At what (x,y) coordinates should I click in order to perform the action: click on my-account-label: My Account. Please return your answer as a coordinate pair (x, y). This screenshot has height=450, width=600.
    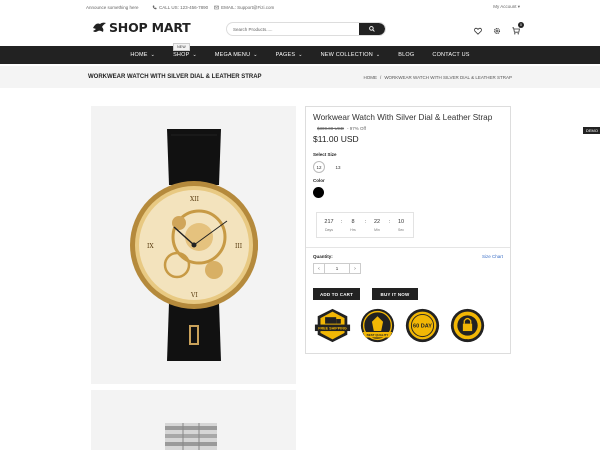
    Looking at the image, I should click on (505, 6).